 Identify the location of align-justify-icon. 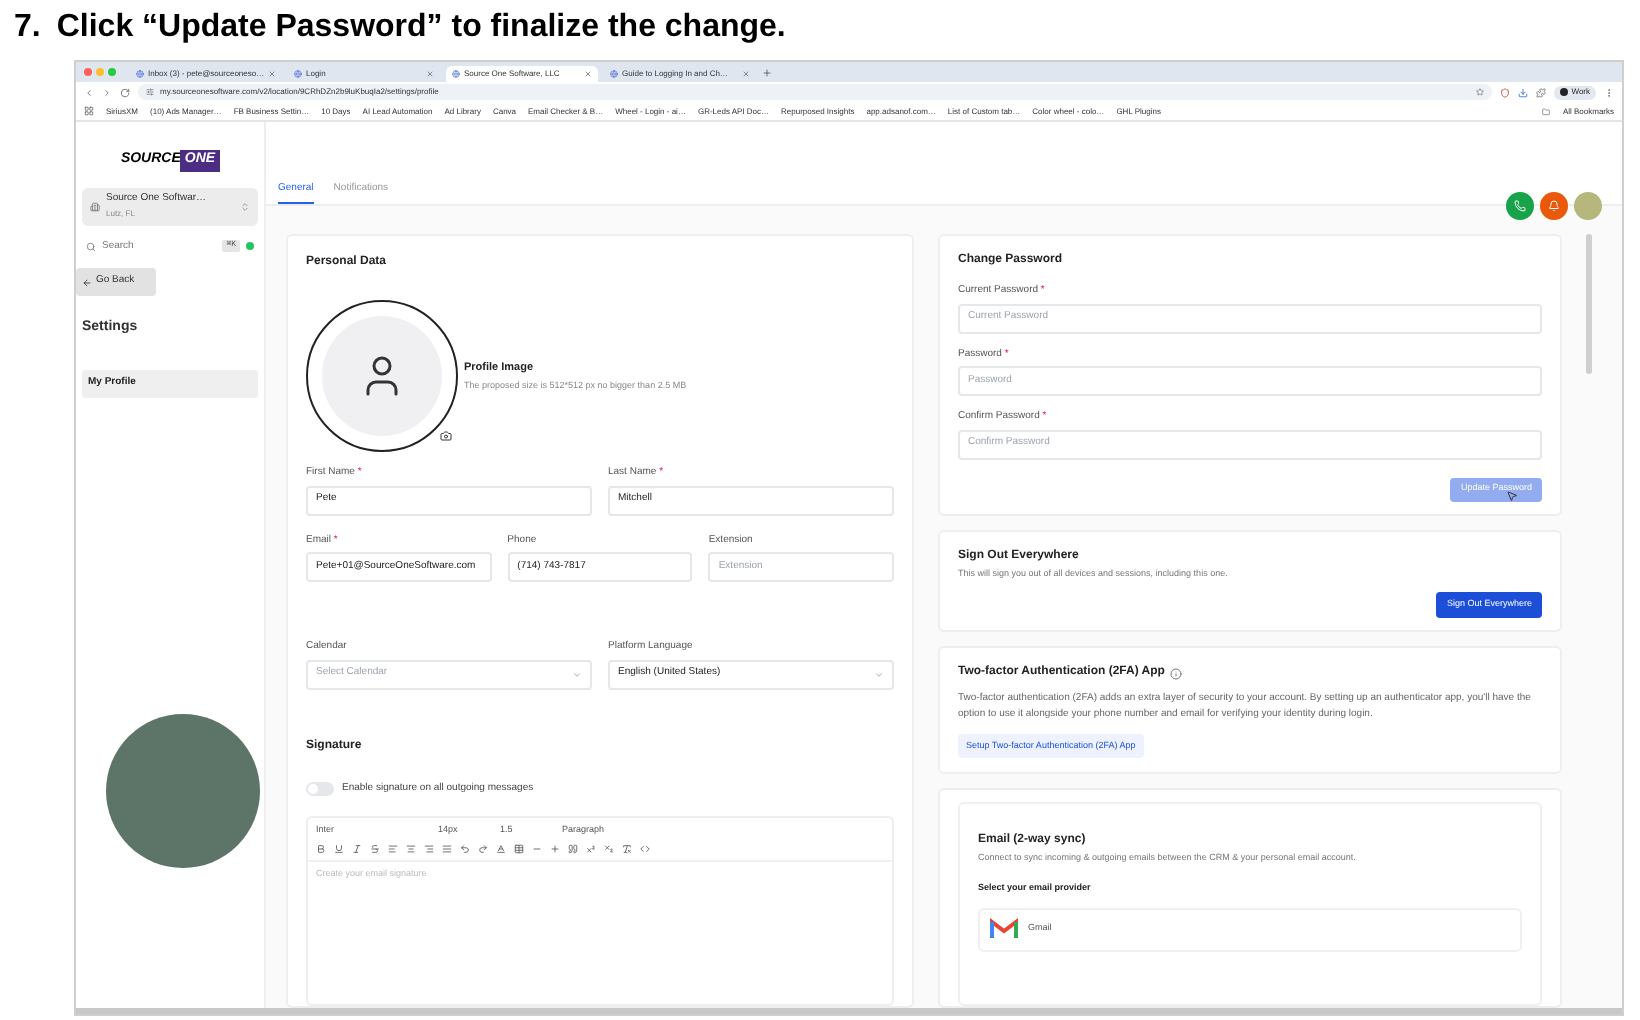
(447, 848).